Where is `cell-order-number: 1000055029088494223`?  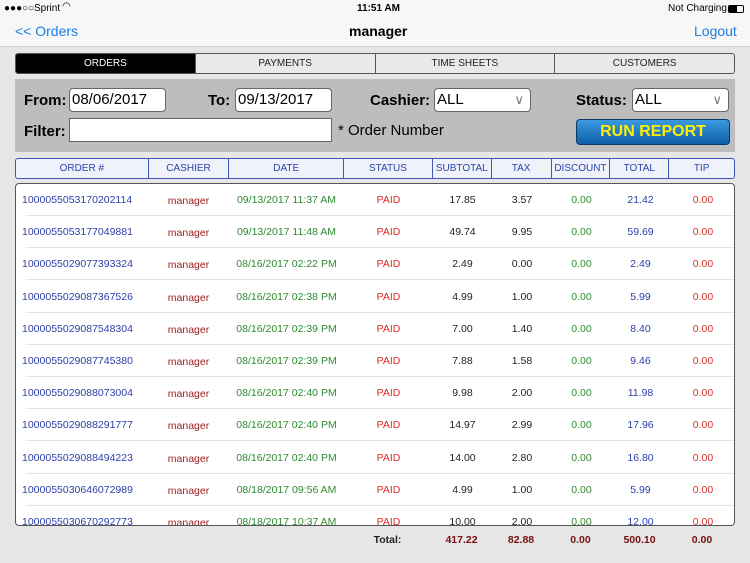
cell-order-number: 1000055029088494223 is located at coordinates (77, 457).